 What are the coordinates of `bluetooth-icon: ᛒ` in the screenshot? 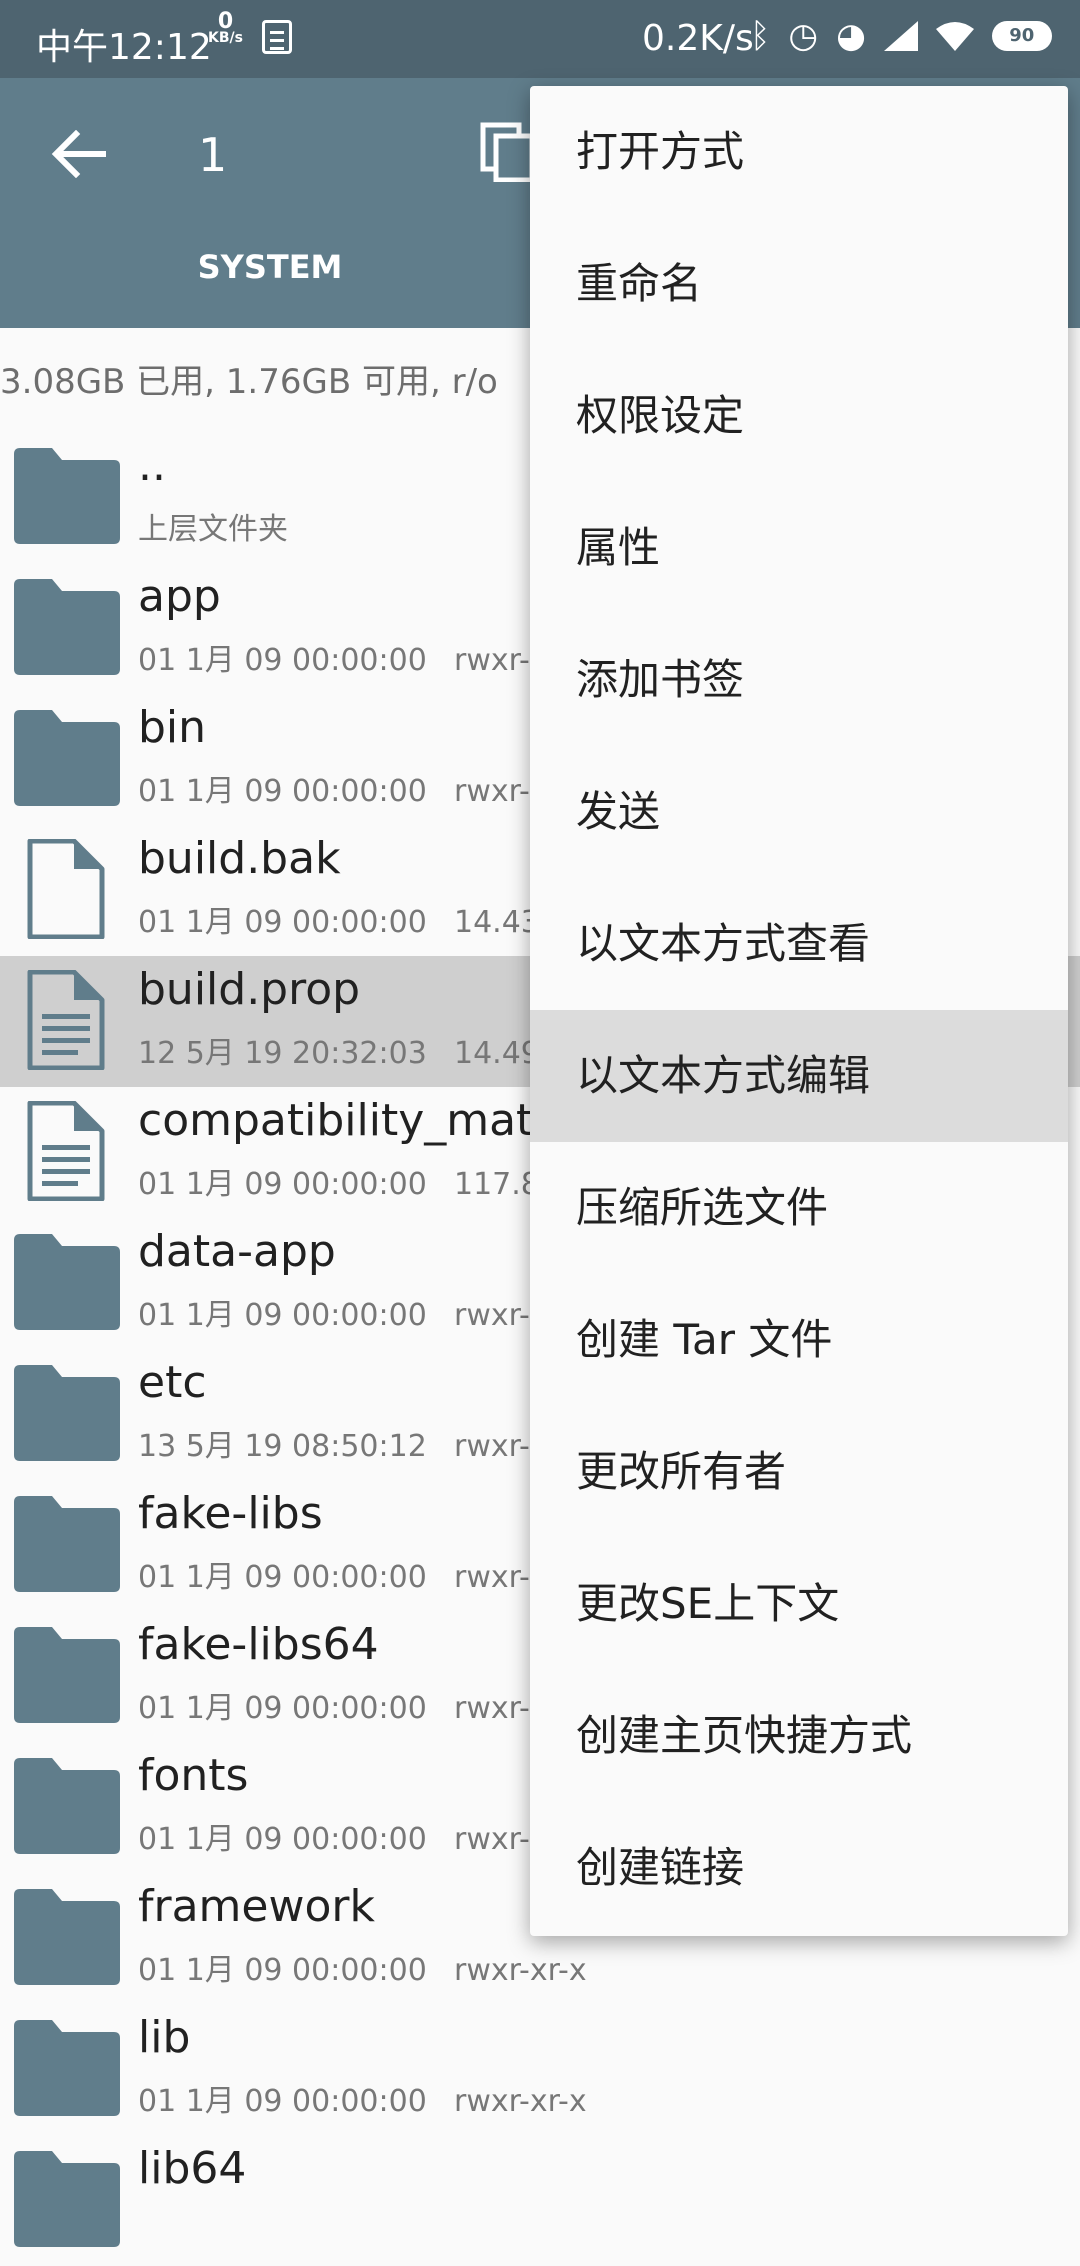 It's located at (760, 36).